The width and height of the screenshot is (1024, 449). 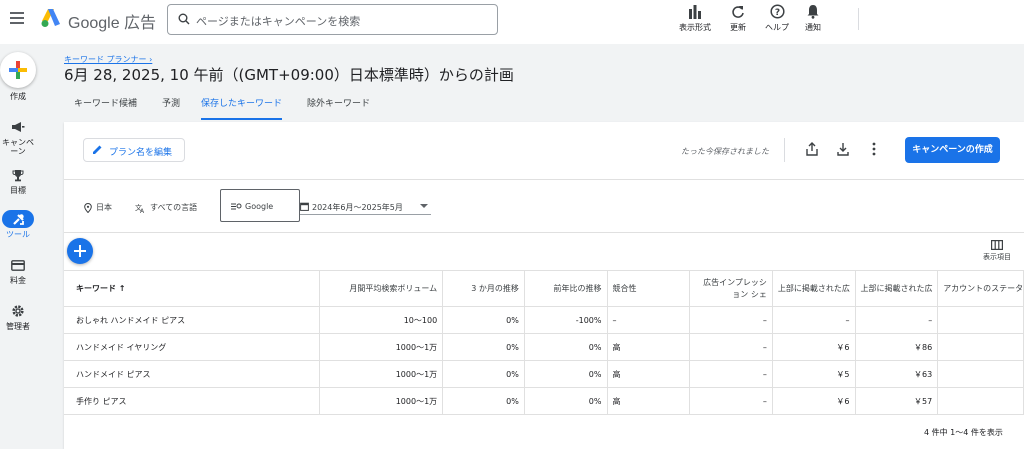 I want to click on tab-saved-keywords: 保存したキーワード, so click(x=242, y=107).